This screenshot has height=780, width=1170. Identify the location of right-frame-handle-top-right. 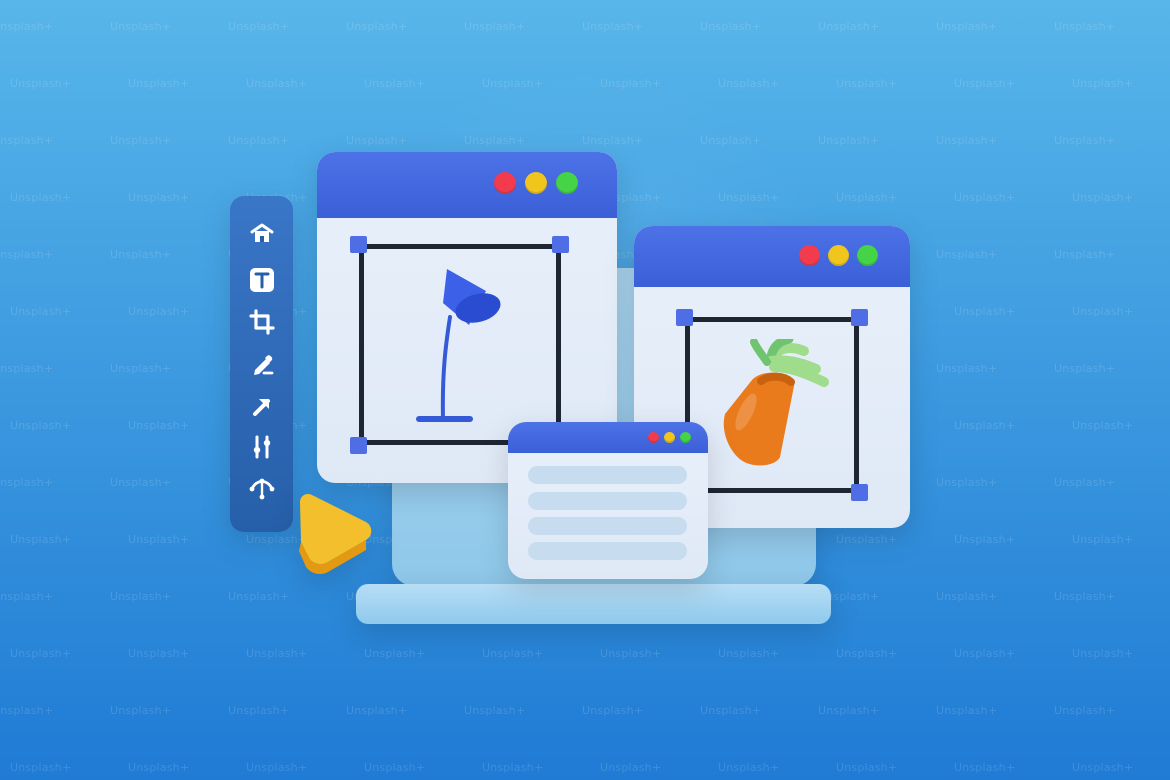
(859, 317).